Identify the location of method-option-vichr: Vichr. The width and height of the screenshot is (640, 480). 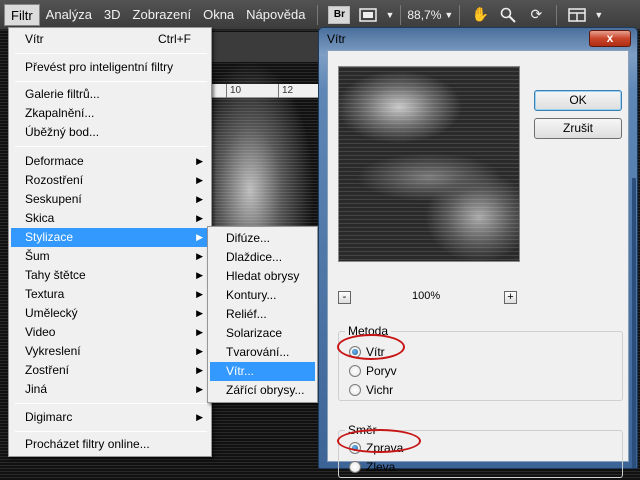
(371, 390).